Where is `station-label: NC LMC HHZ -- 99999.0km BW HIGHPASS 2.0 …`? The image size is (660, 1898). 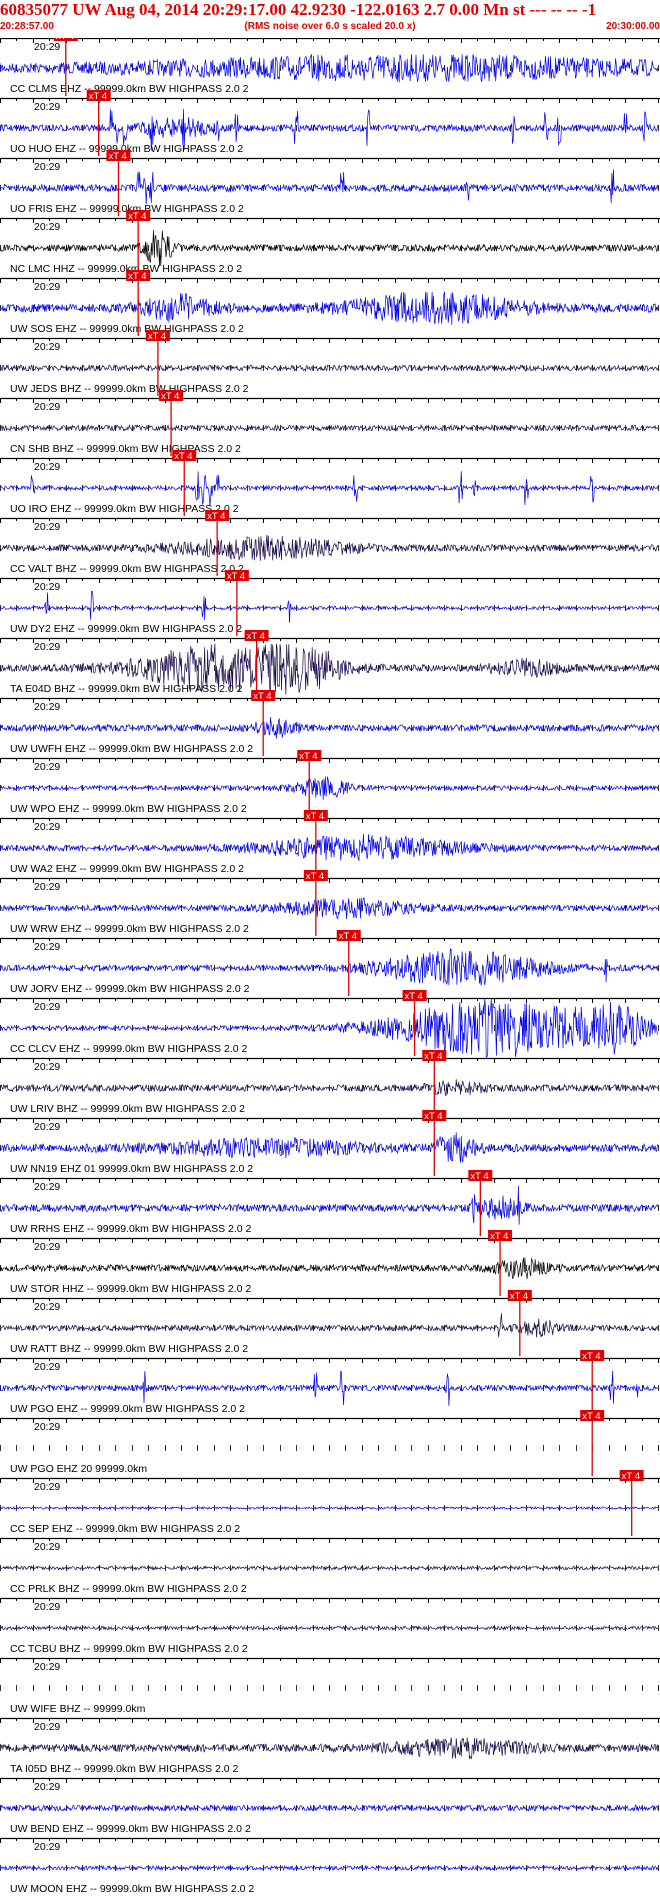 station-label: NC LMC HHZ -- 99999.0km BW HIGHPASS 2.0 … is located at coordinates (126, 269).